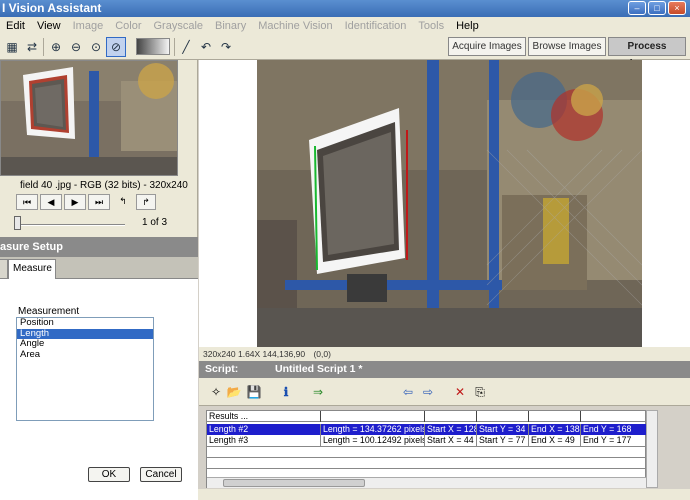 This screenshot has height=500, width=690. I want to click on redo-arrow-icon: ↱, so click(146, 202).